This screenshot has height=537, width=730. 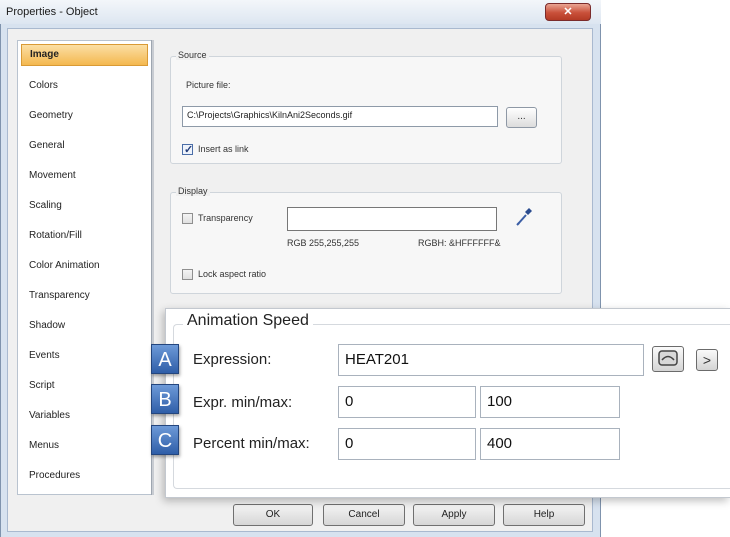 What do you see at coordinates (550, 402) in the screenshot?
I see `expr-max-input: 100` at bounding box center [550, 402].